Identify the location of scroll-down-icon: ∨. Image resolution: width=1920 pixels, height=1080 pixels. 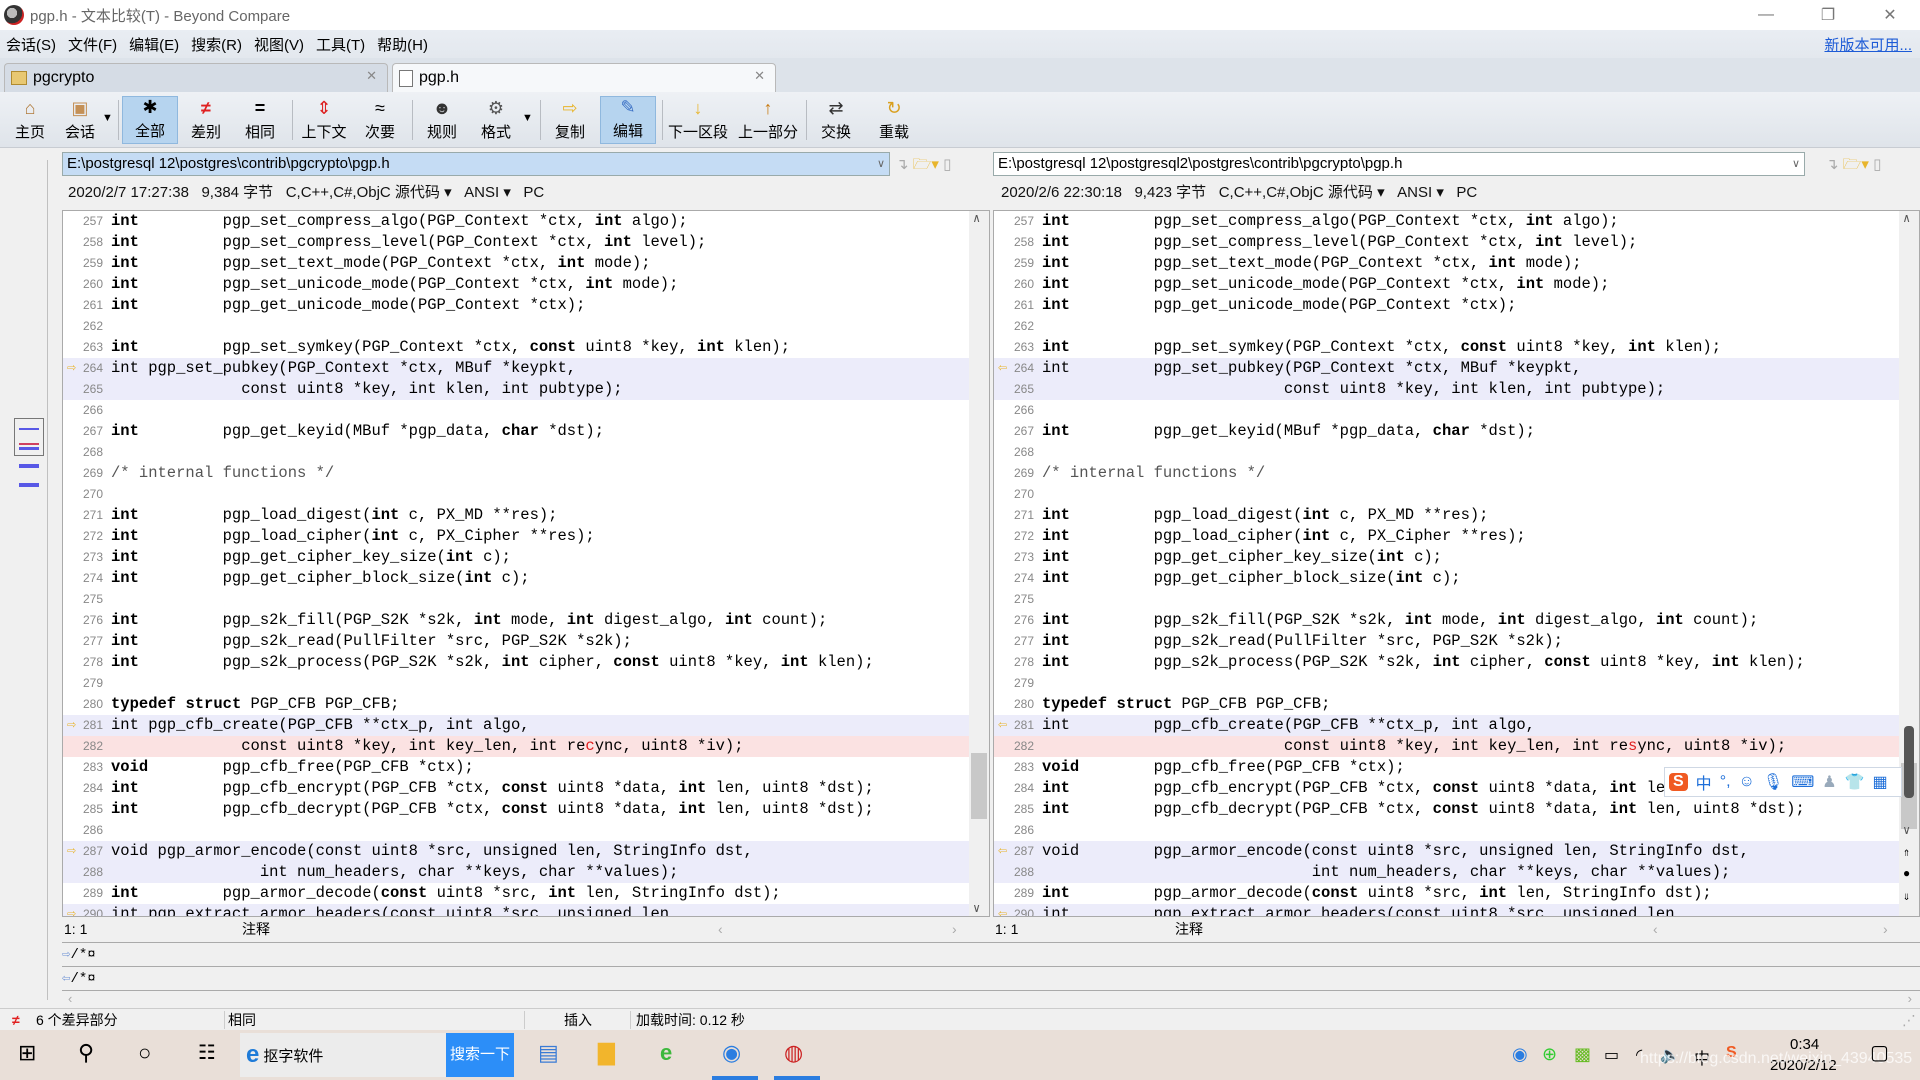
(1906, 830).